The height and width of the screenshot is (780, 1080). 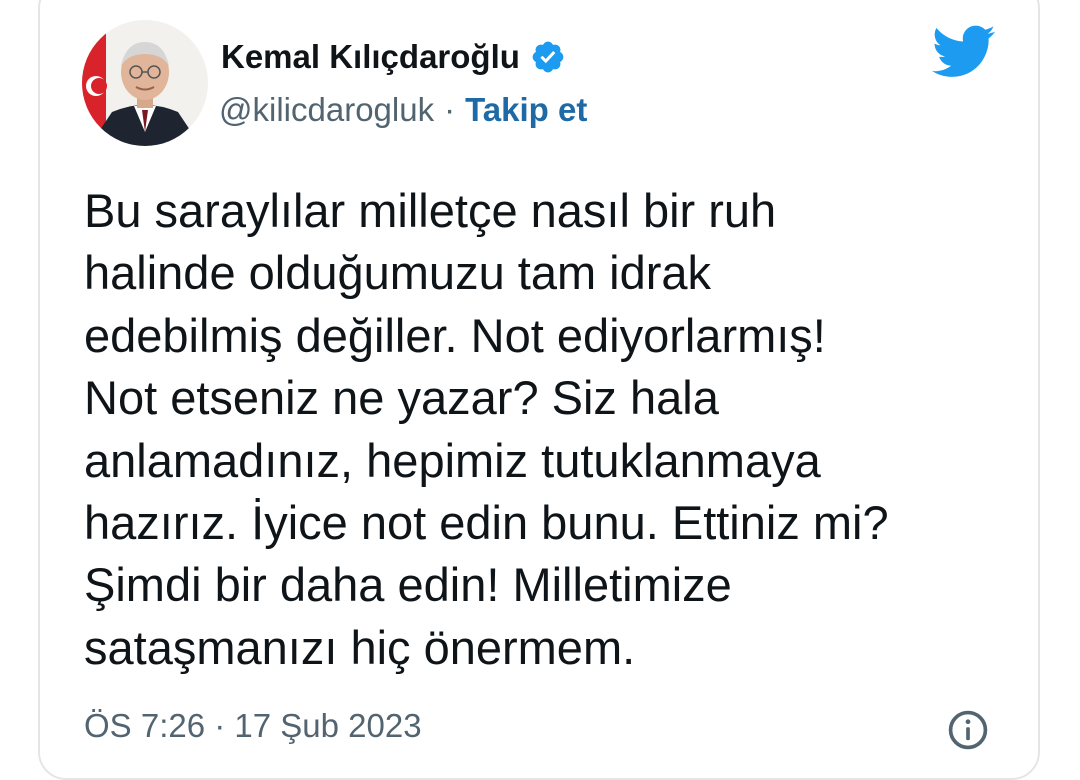 I want to click on author-display-name: Kemal Kılıçdaroğlu, so click(x=370, y=57).